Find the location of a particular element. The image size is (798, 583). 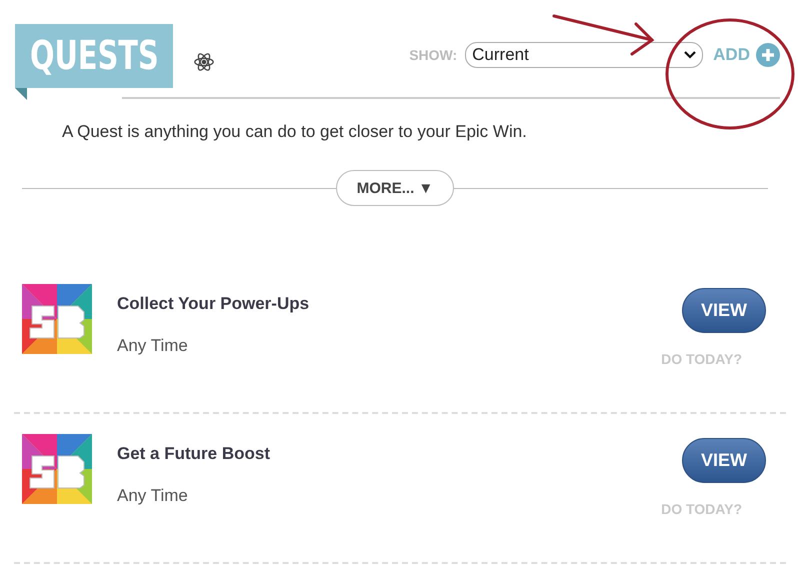

plus-icon is located at coordinates (768, 55).